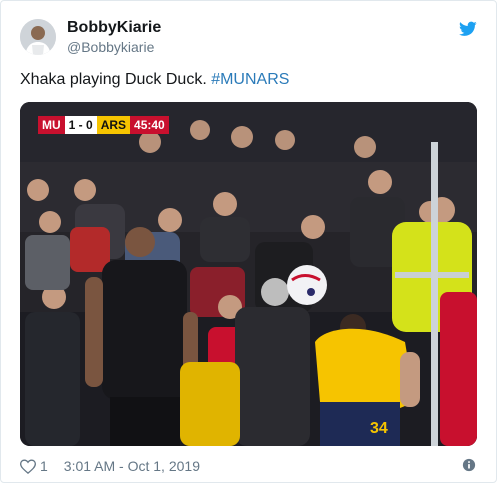 The height and width of the screenshot is (483, 497). Describe the element at coordinates (114, 28) in the screenshot. I see `display-name: BobbyKiarie` at that location.